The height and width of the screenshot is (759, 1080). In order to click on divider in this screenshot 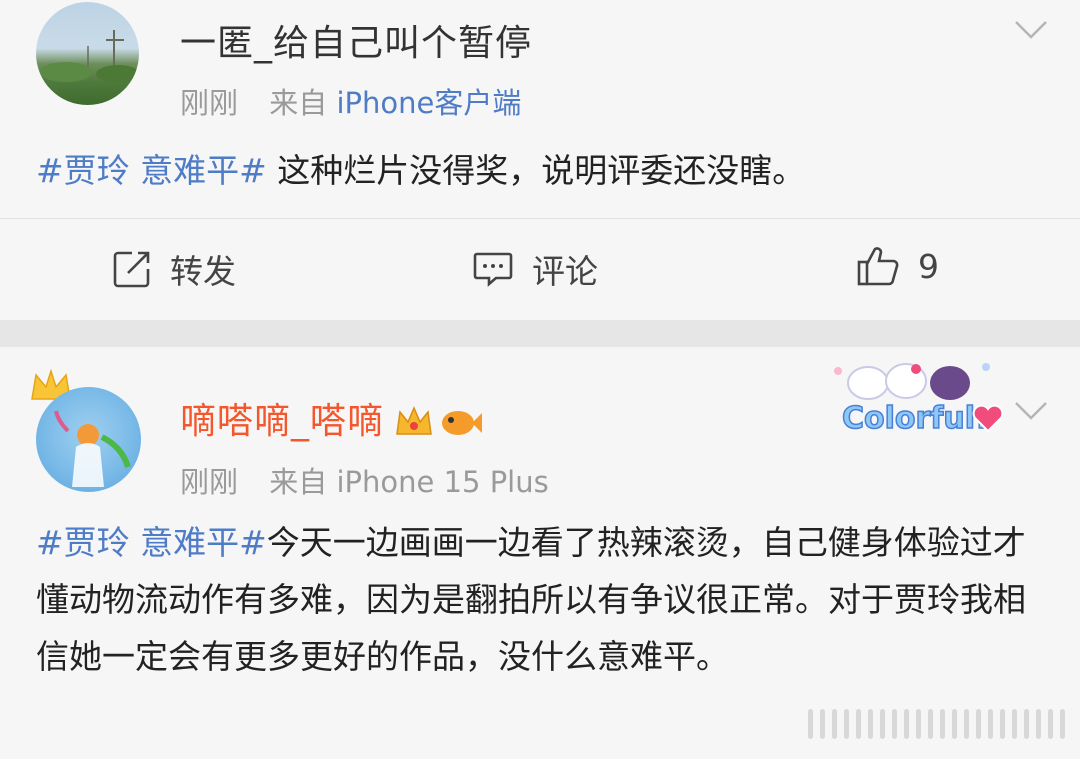, I will do `click(540, 218)`.